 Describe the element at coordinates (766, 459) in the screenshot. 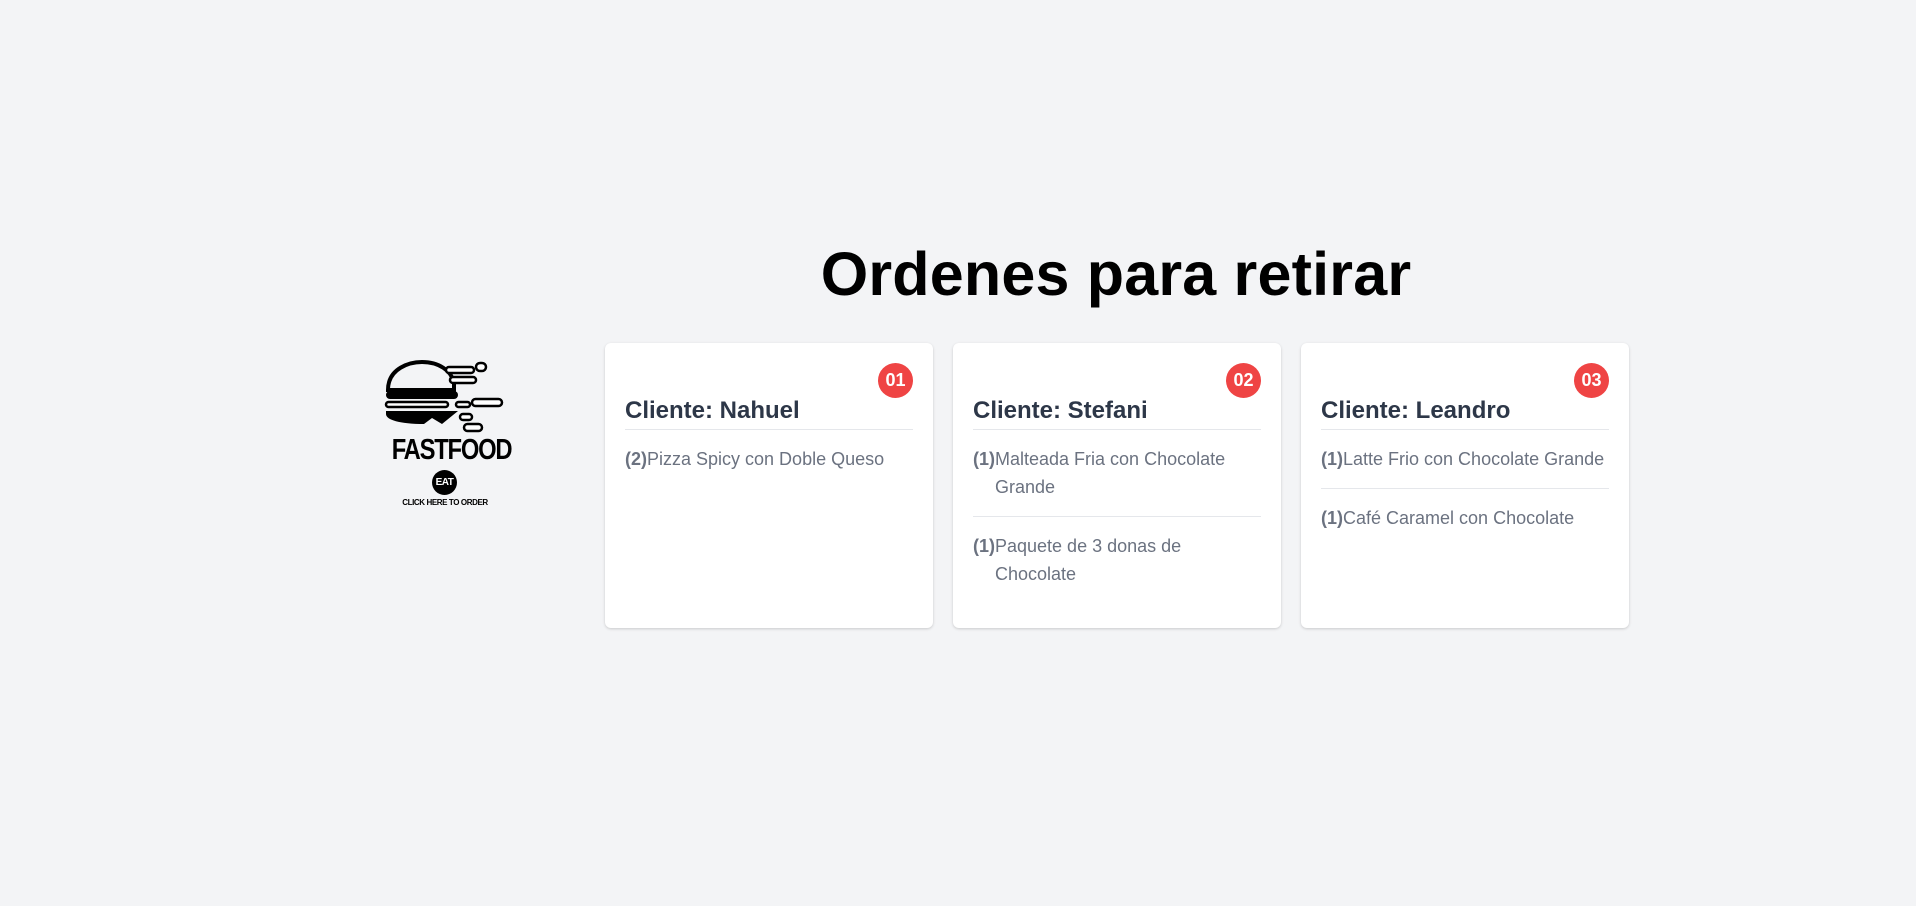

I see `item-product: Pizza Spicy con Doble Queso` at that location.